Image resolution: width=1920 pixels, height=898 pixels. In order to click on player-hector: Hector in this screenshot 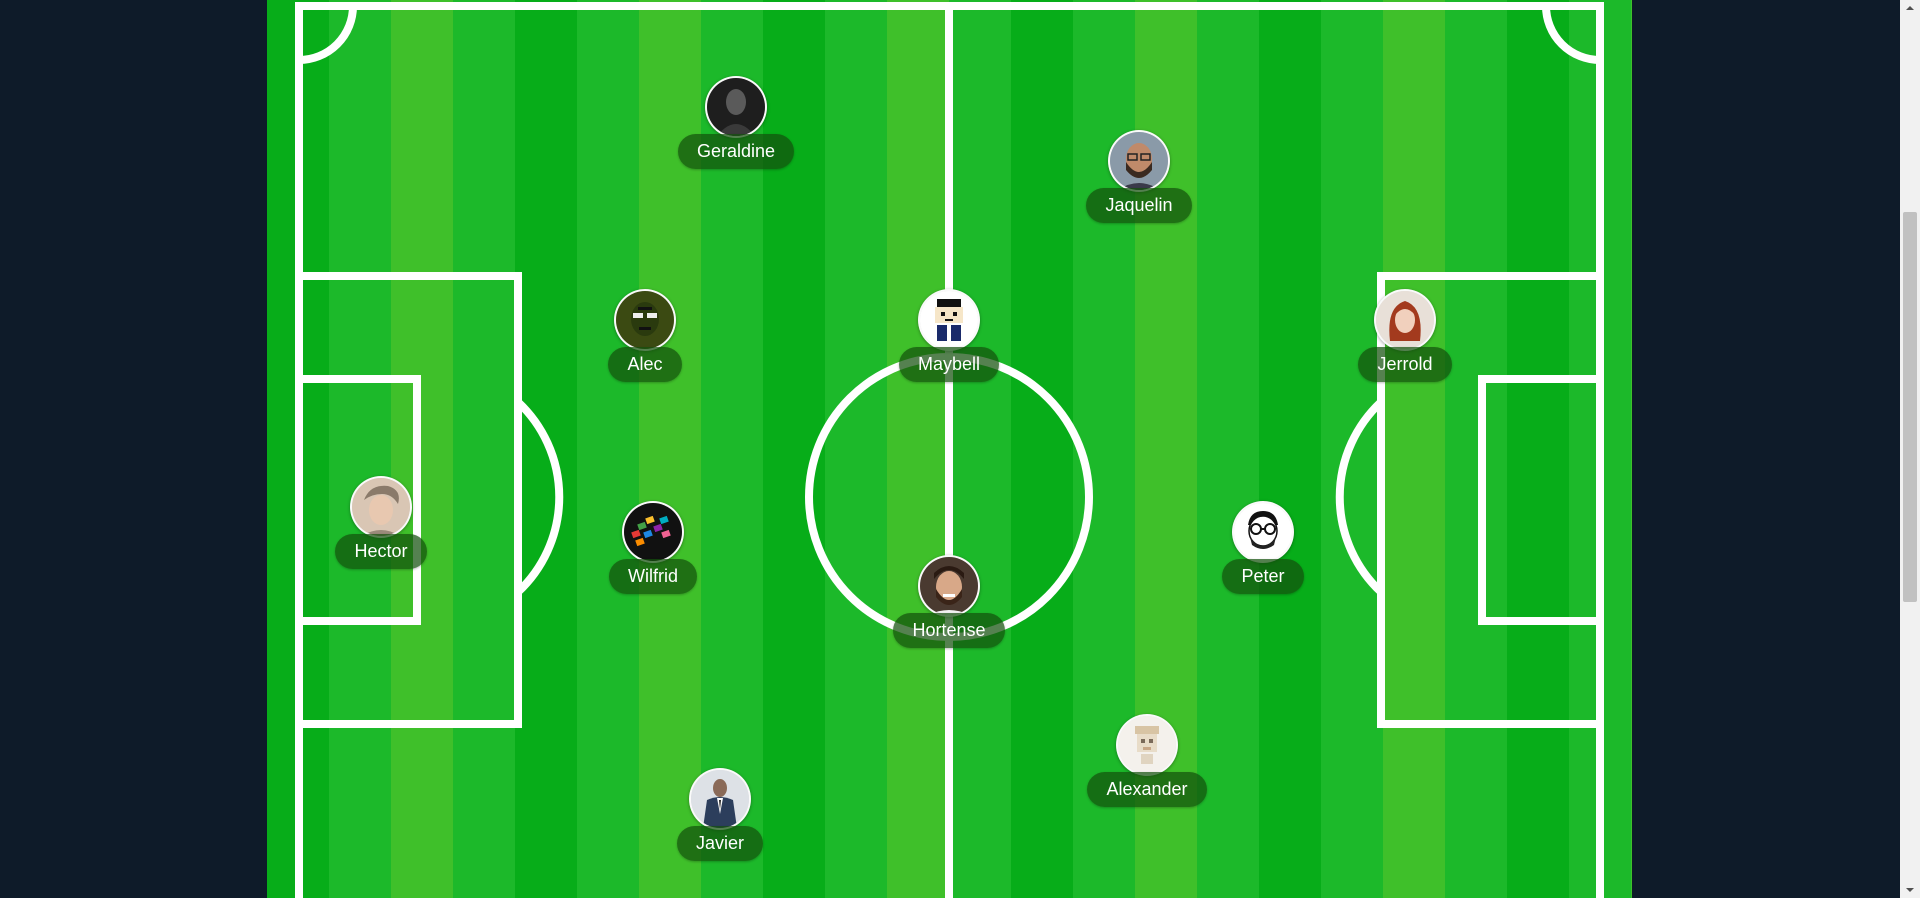, I will do `click(381, 522)`.